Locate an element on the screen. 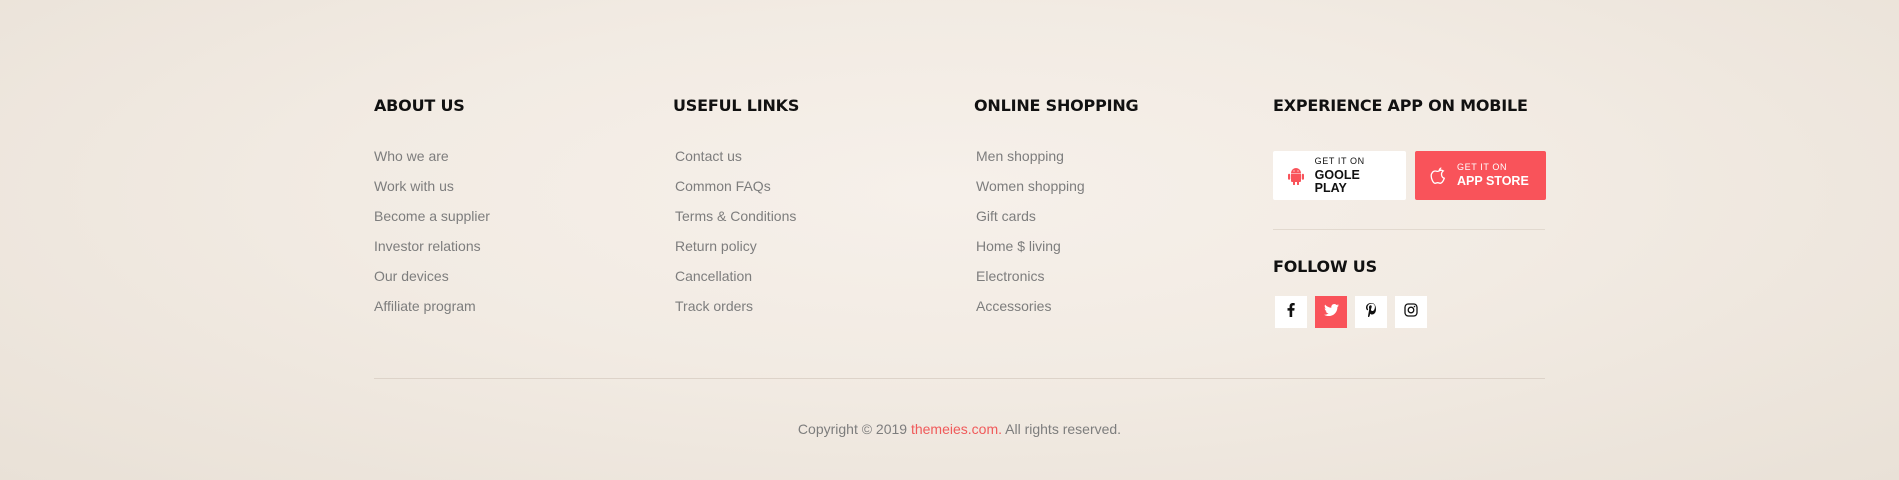  google-play-small-label: GET IT ON is located at coordinates (1339, 161).